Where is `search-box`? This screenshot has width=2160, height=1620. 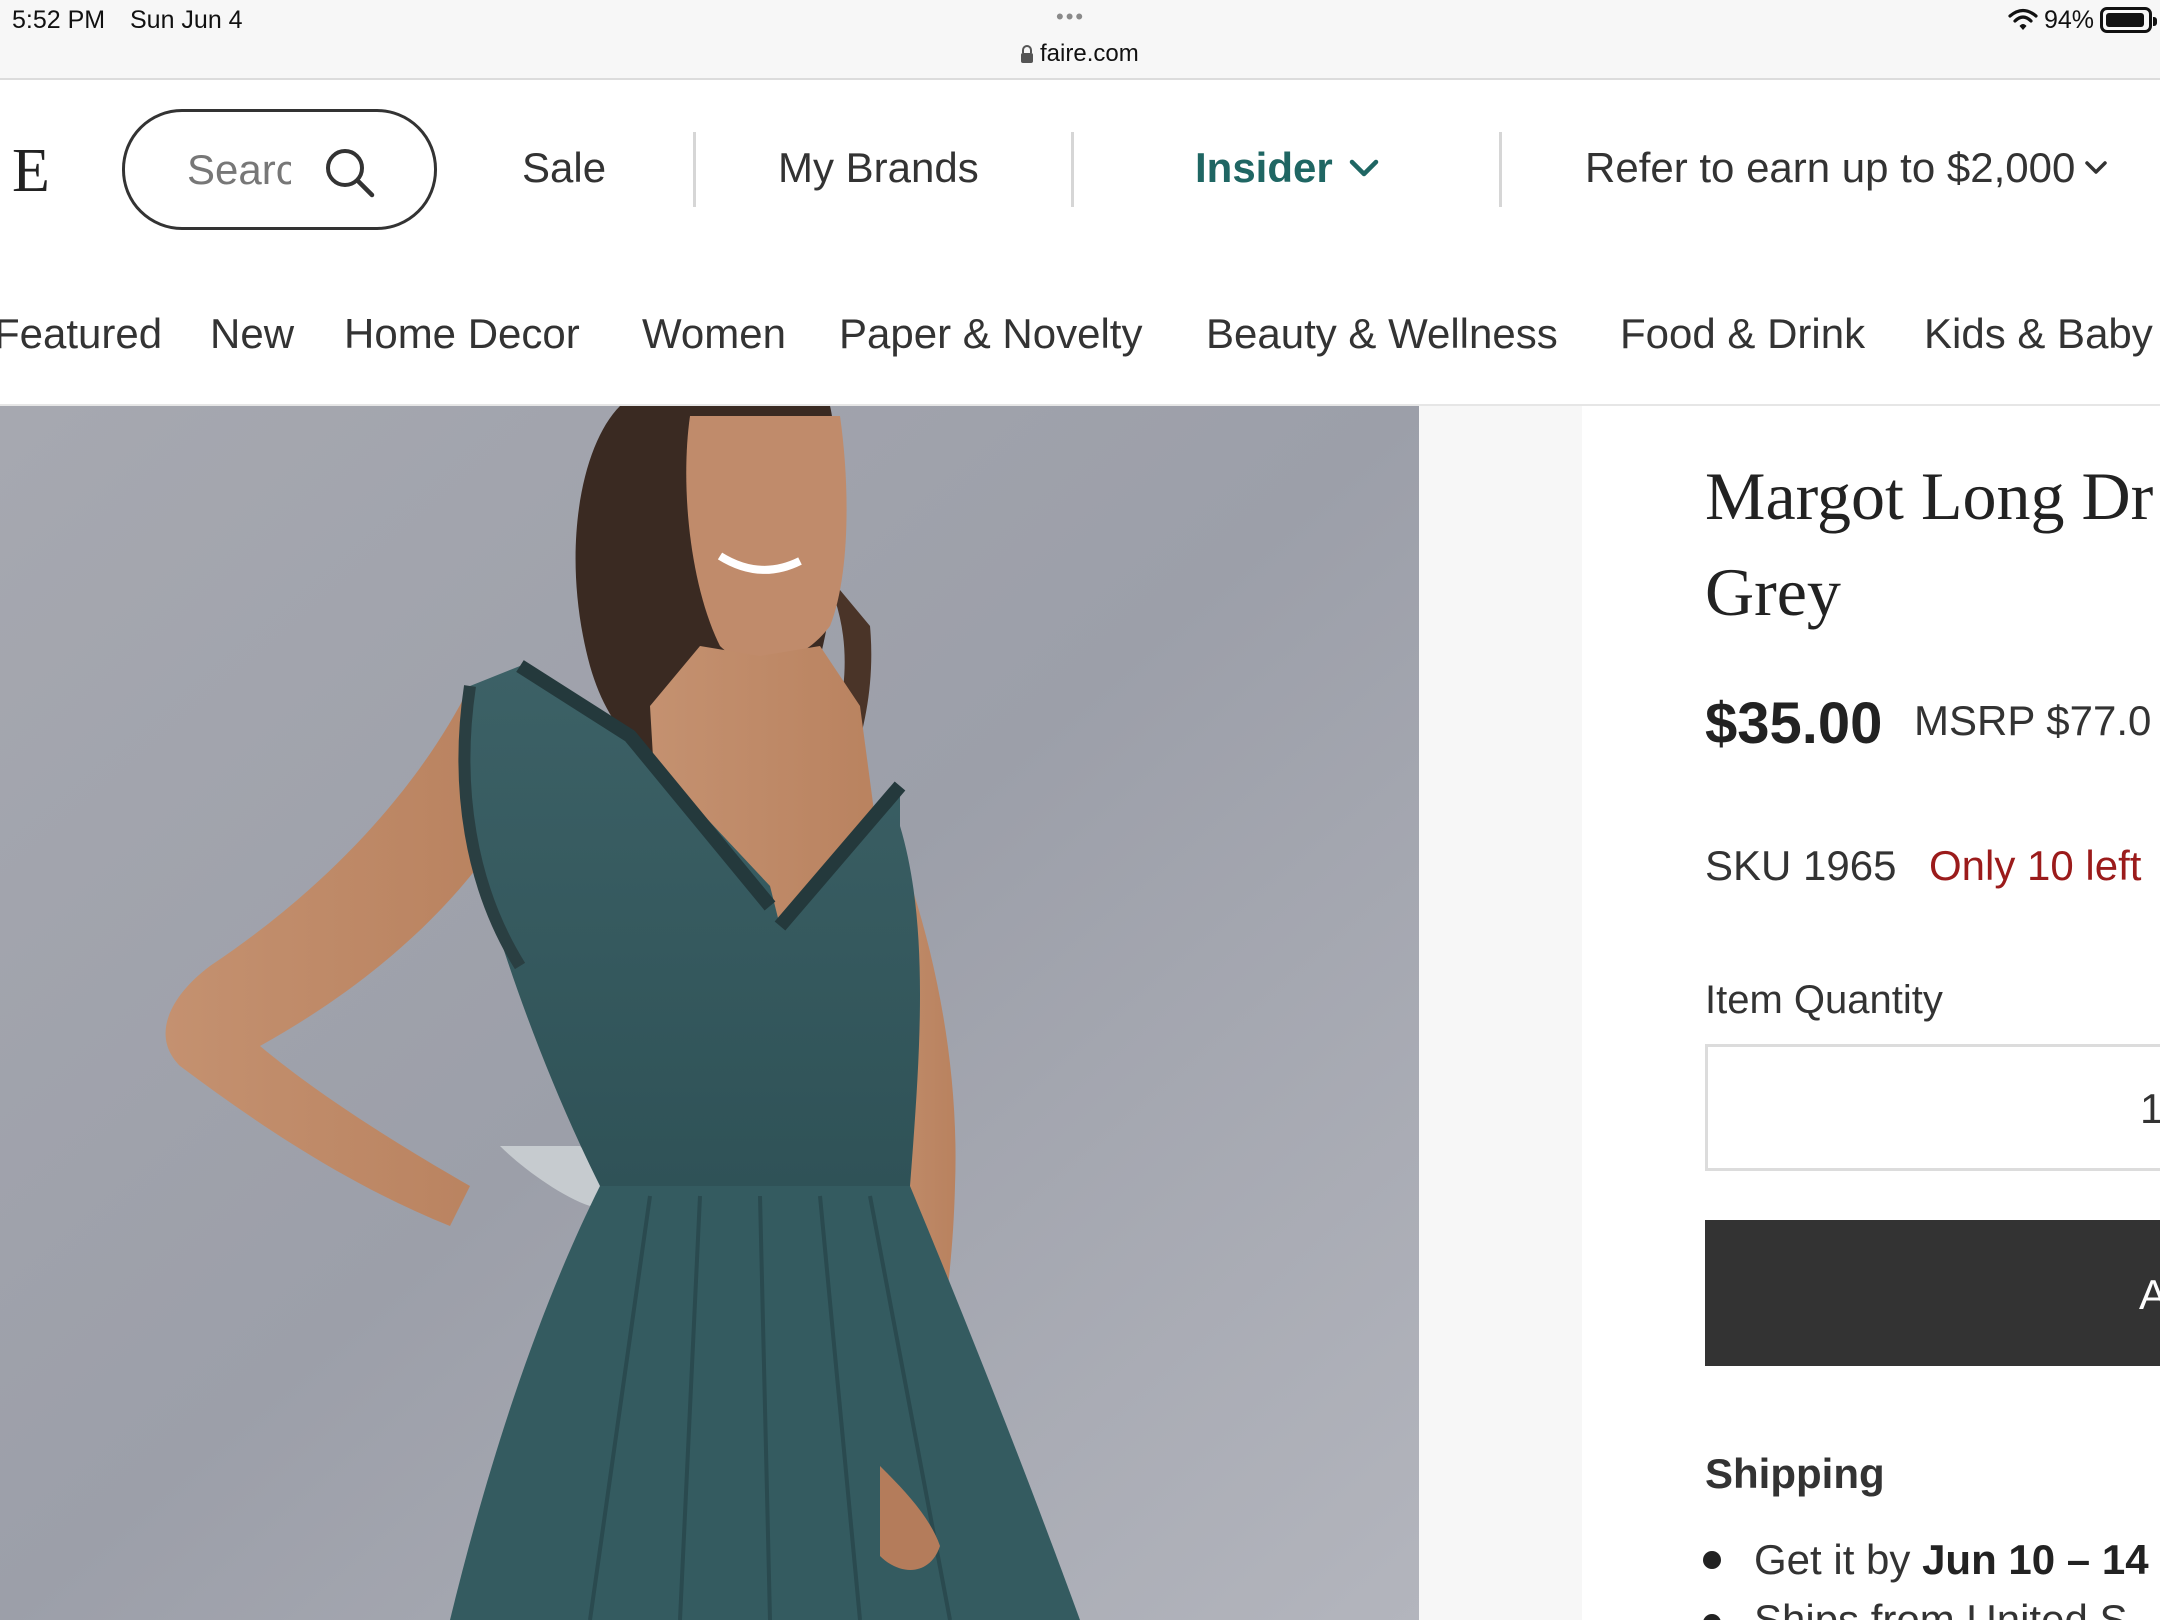
search-box is located at coordinates (279, 169).